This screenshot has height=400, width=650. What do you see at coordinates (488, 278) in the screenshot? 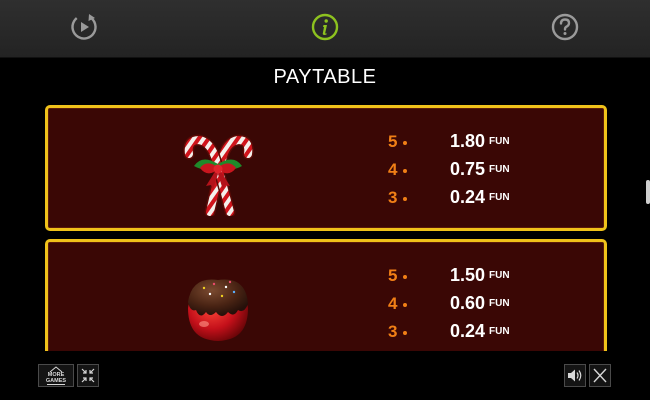
I see `payout-row: 5 1.50 FUN` at bounding box center [488, 278].